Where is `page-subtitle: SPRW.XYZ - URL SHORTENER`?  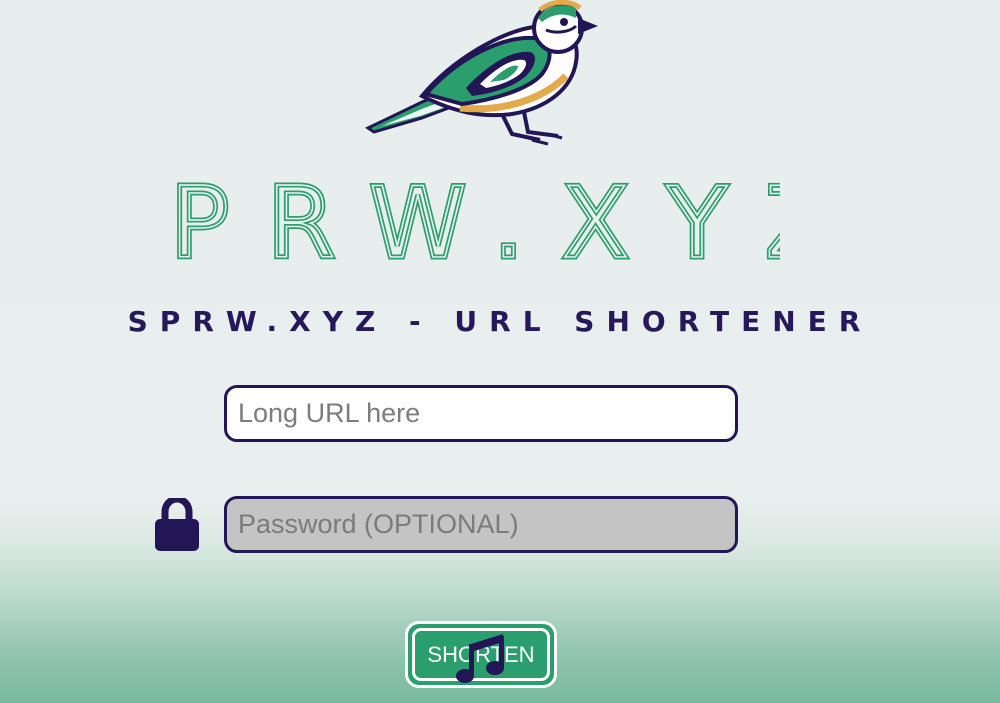
page-subtitle: SPRW.XYZ - URL SHORTENER is located at coordinates (500, 321).